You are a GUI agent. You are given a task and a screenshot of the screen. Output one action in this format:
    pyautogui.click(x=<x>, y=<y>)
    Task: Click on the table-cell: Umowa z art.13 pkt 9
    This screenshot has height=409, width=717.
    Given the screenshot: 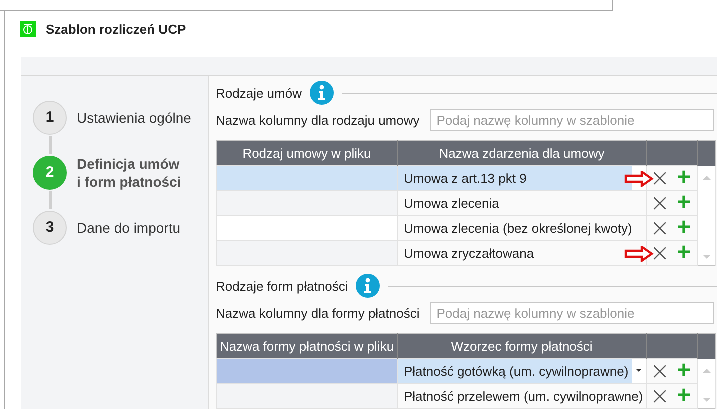 What is the action you would take?
    pyautogui.click(x=522, y=178)
    